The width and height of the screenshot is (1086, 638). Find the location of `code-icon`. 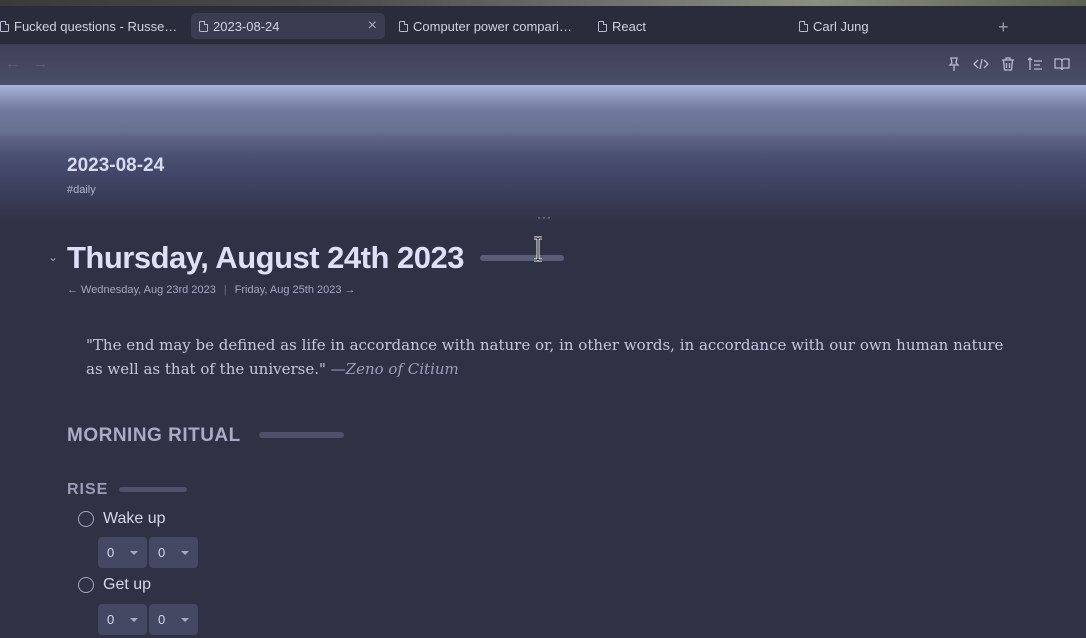

code-icon is located at coordinates (981, 64).